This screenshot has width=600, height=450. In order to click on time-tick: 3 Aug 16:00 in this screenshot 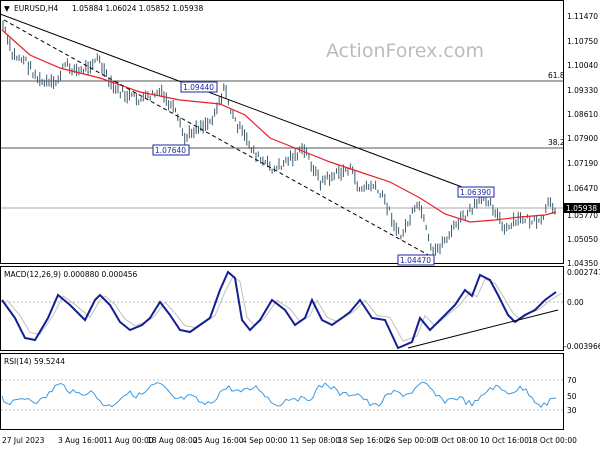, I will do `click(81, 440)`.